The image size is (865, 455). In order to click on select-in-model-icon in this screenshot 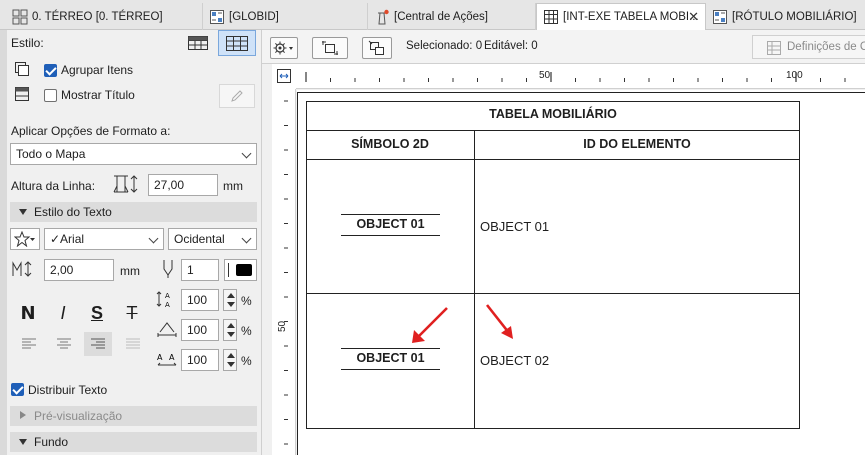, I will do `click(330, 48)`.